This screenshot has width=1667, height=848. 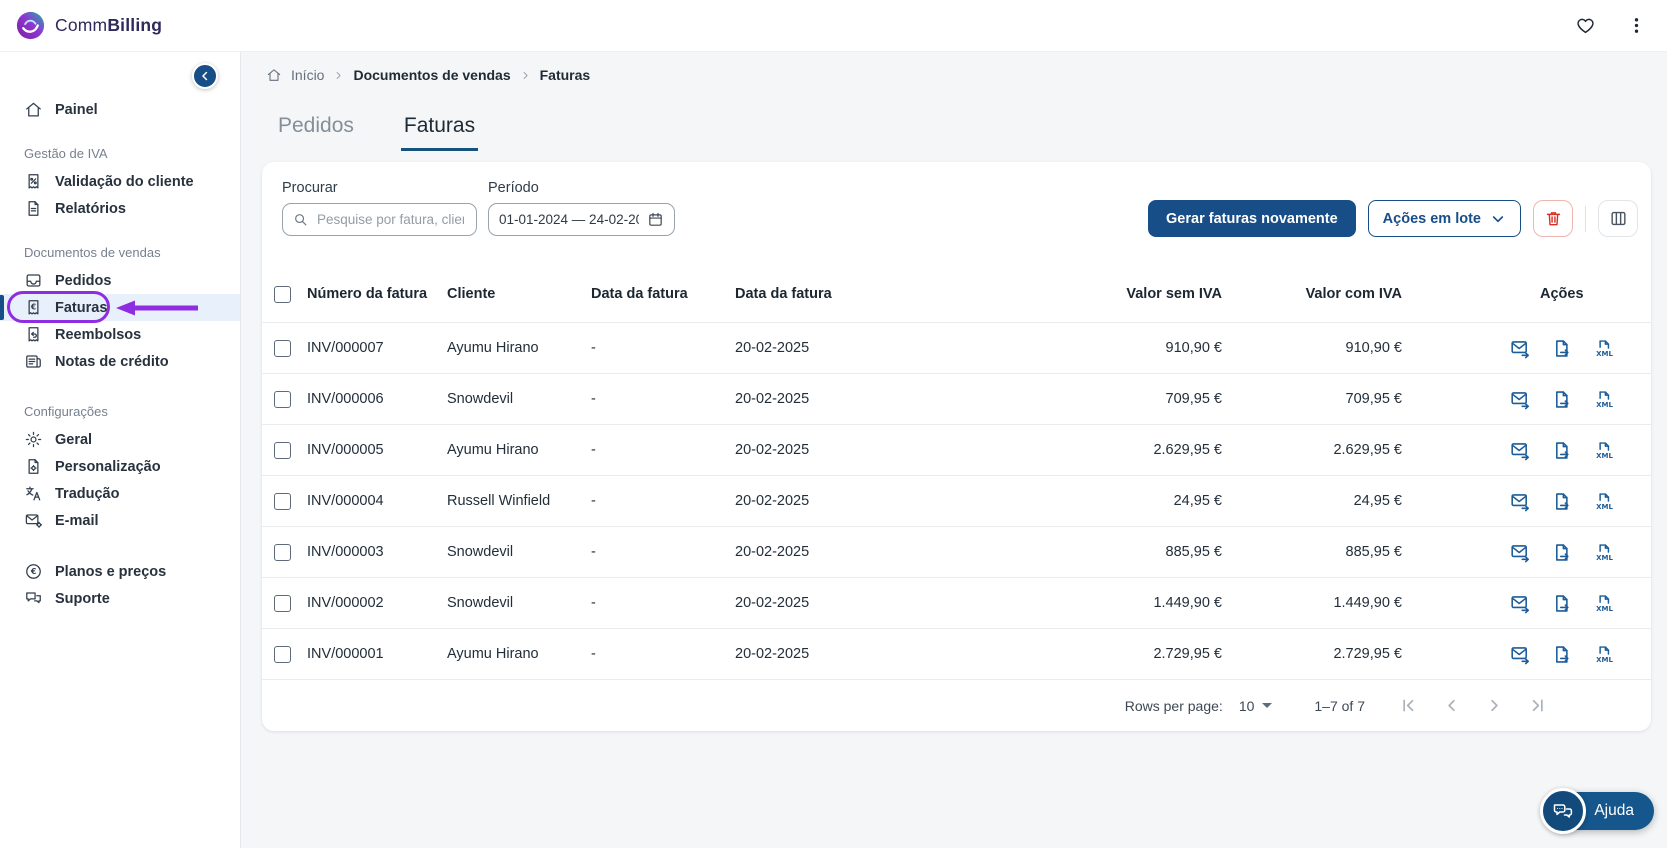 What do you see at coordinates (33, 439) in the screenshot?
I see `gear-icon` at bounding box center [33, 439].